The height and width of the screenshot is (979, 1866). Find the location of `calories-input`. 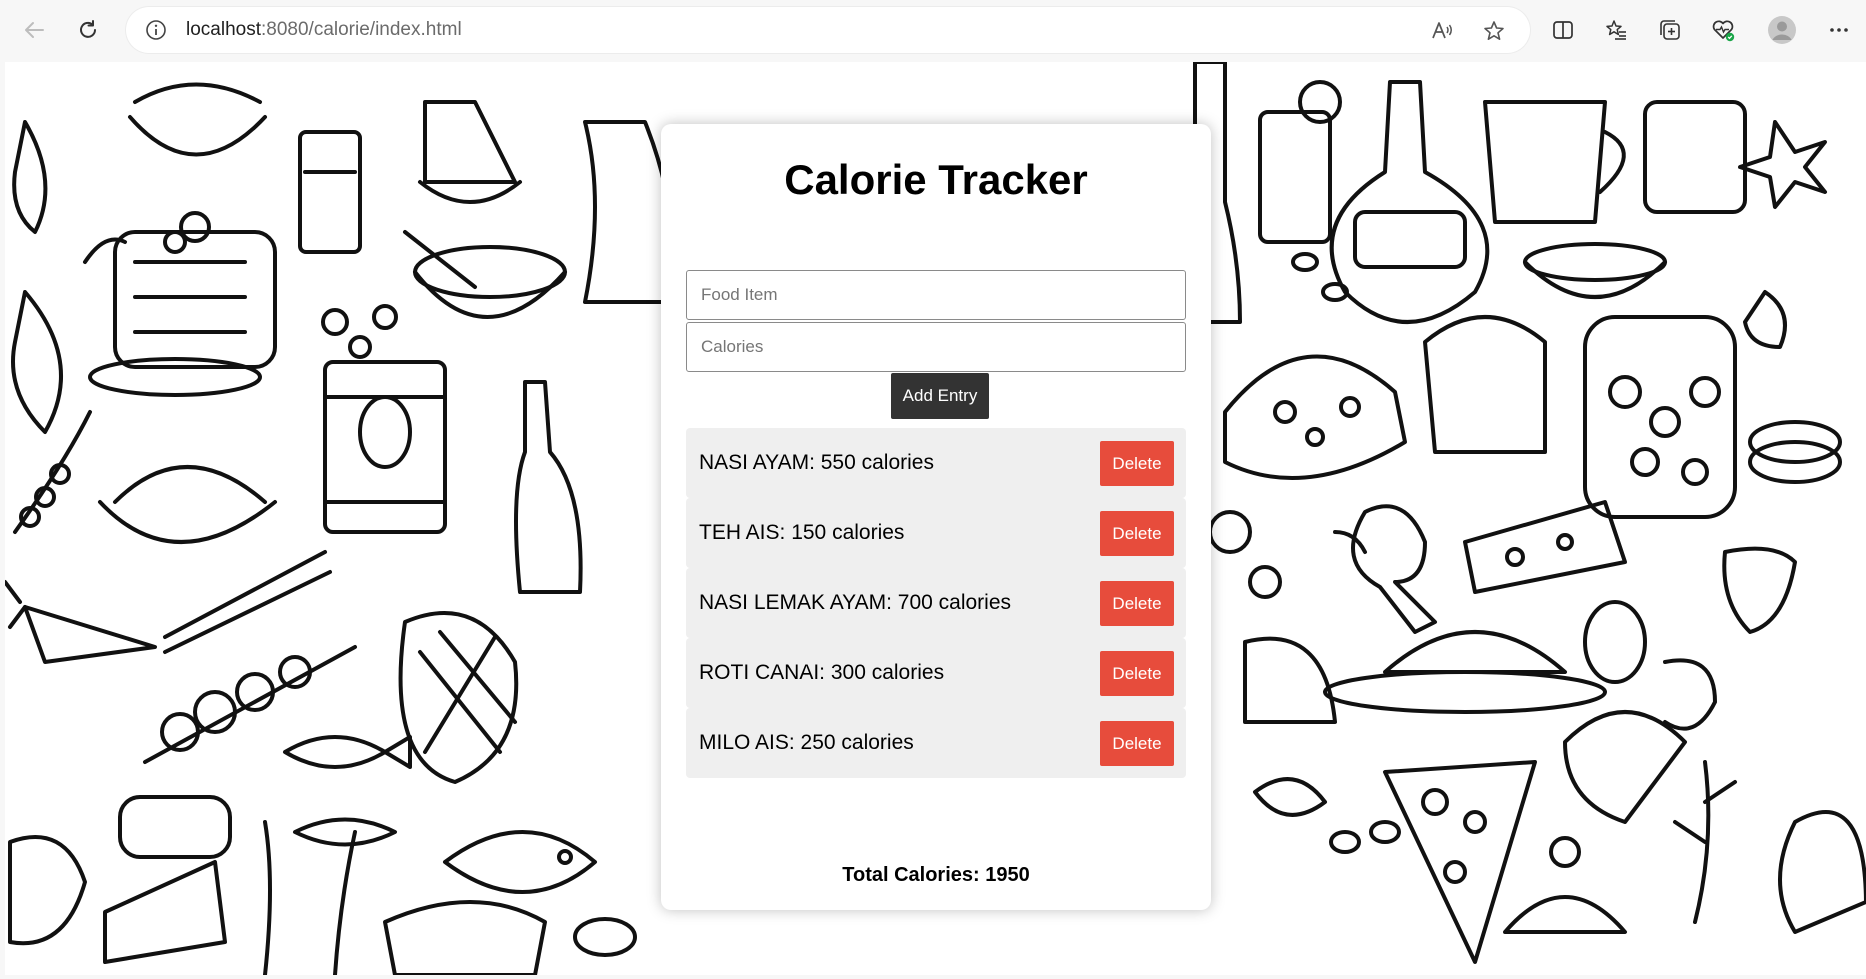

calories-input is located at coordinates (936, 347).